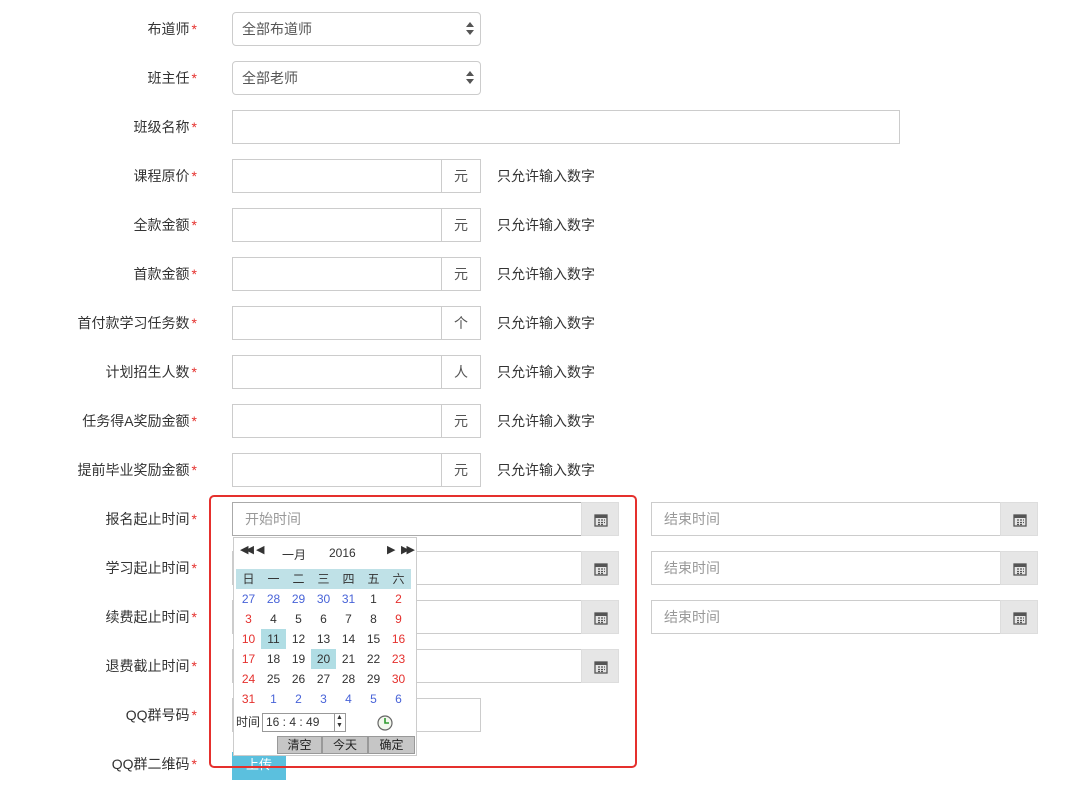 This screenshot has height=795, width=1071. Describe the element at coordinates (337, 372) in the screenshot. I see `planned-enrollment-input` at that location.